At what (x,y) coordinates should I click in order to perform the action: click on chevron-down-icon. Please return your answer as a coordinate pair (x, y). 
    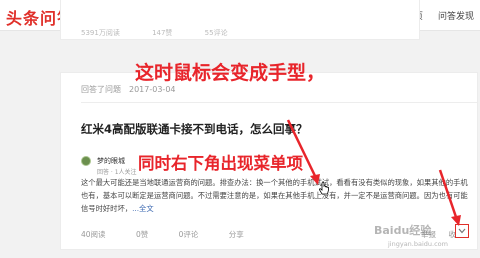
    Looking at the image, I should click on (462, 231).